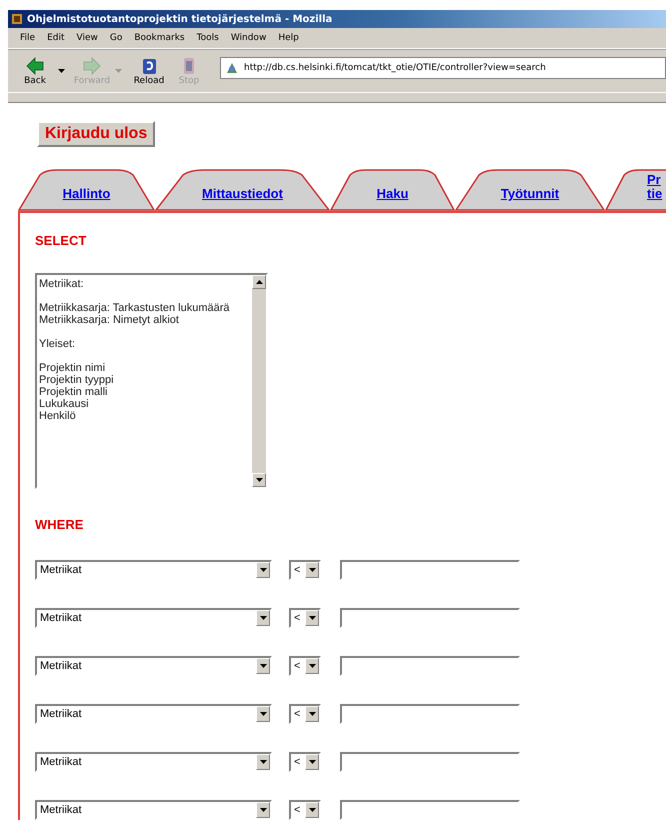  I want to click on list-option: Lukukausi, so click(144, 404).